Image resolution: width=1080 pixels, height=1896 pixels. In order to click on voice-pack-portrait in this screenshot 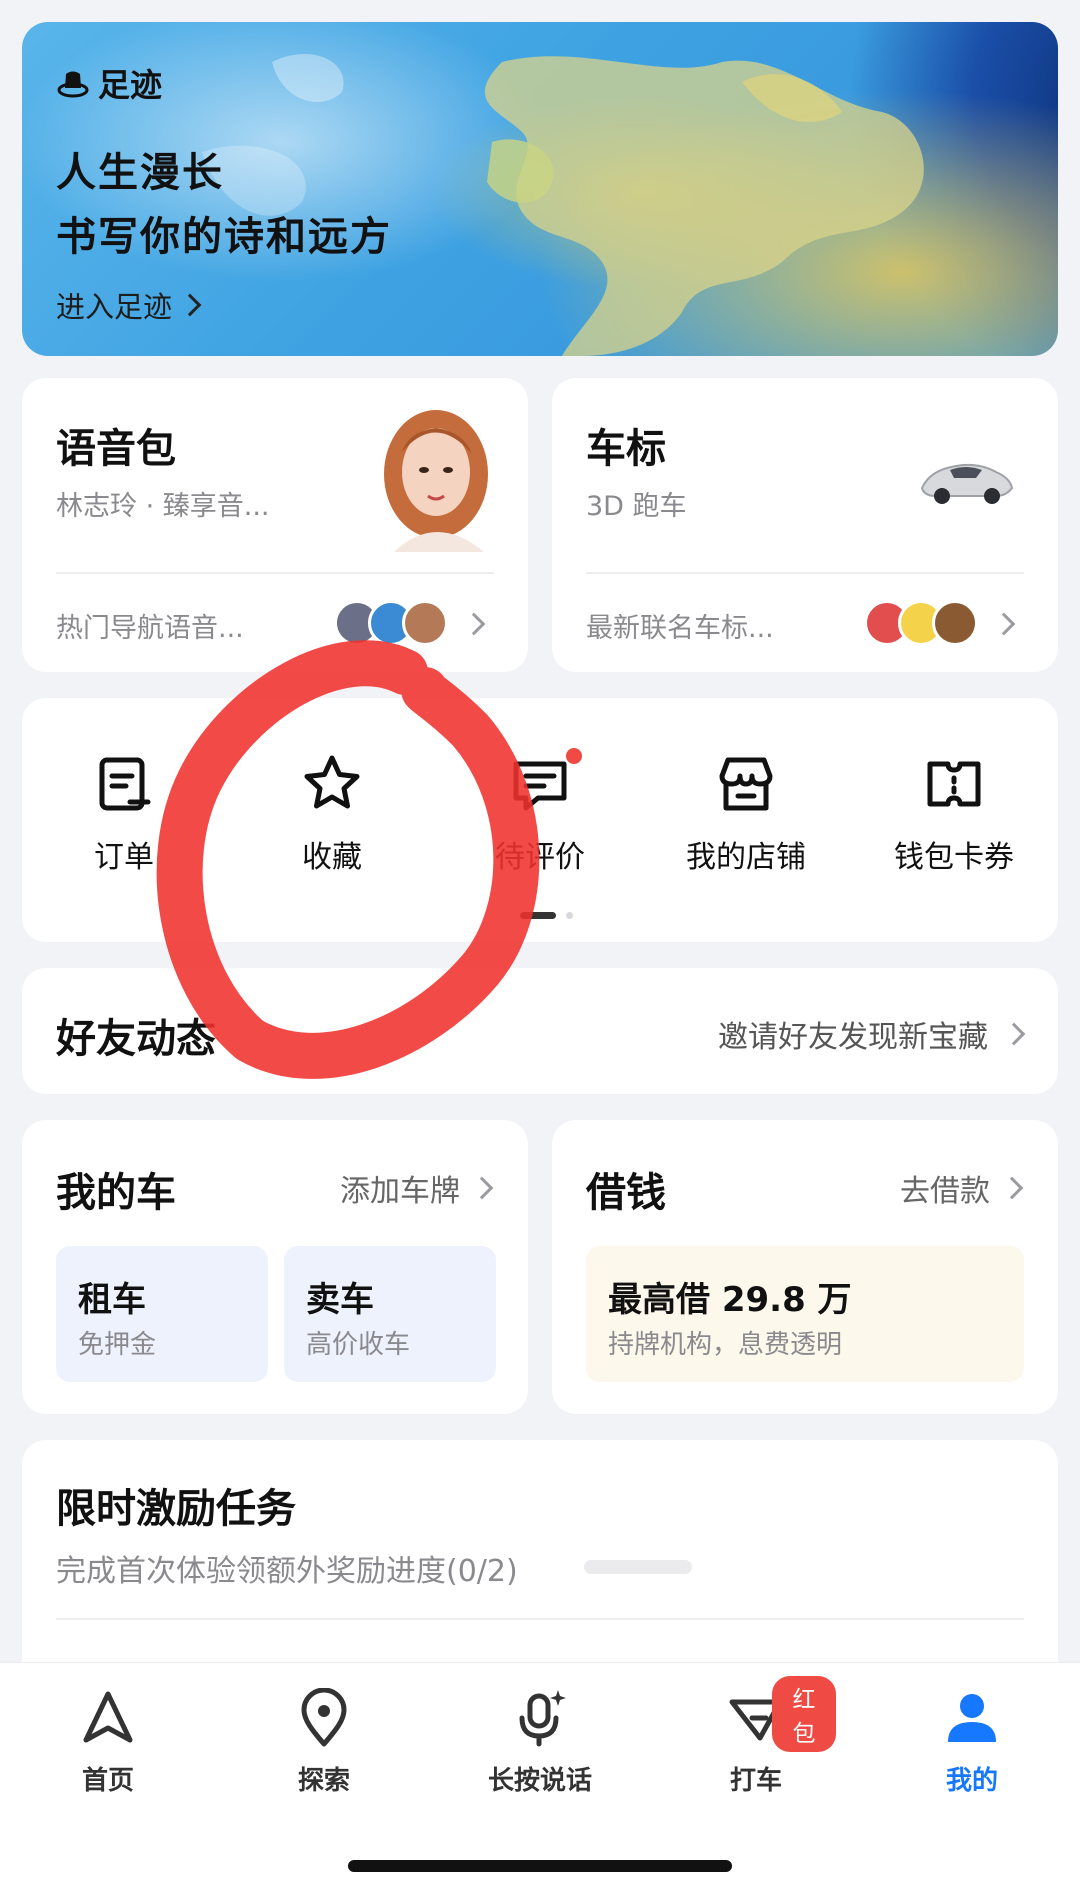, I will do `click(436, 481)`.